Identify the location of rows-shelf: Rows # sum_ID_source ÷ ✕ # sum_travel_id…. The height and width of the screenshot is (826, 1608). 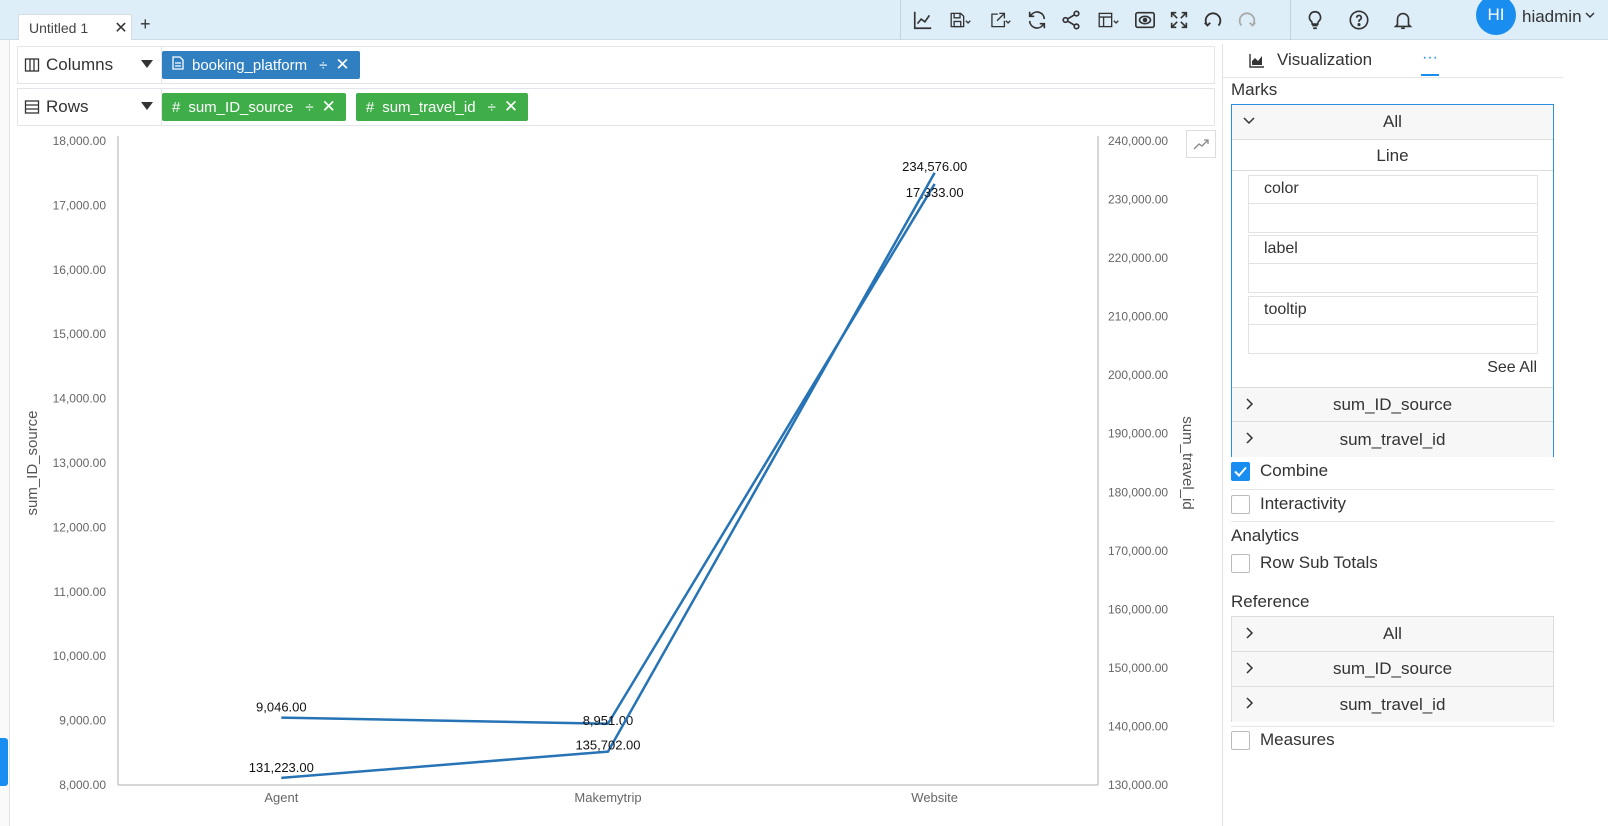
(616, 107).